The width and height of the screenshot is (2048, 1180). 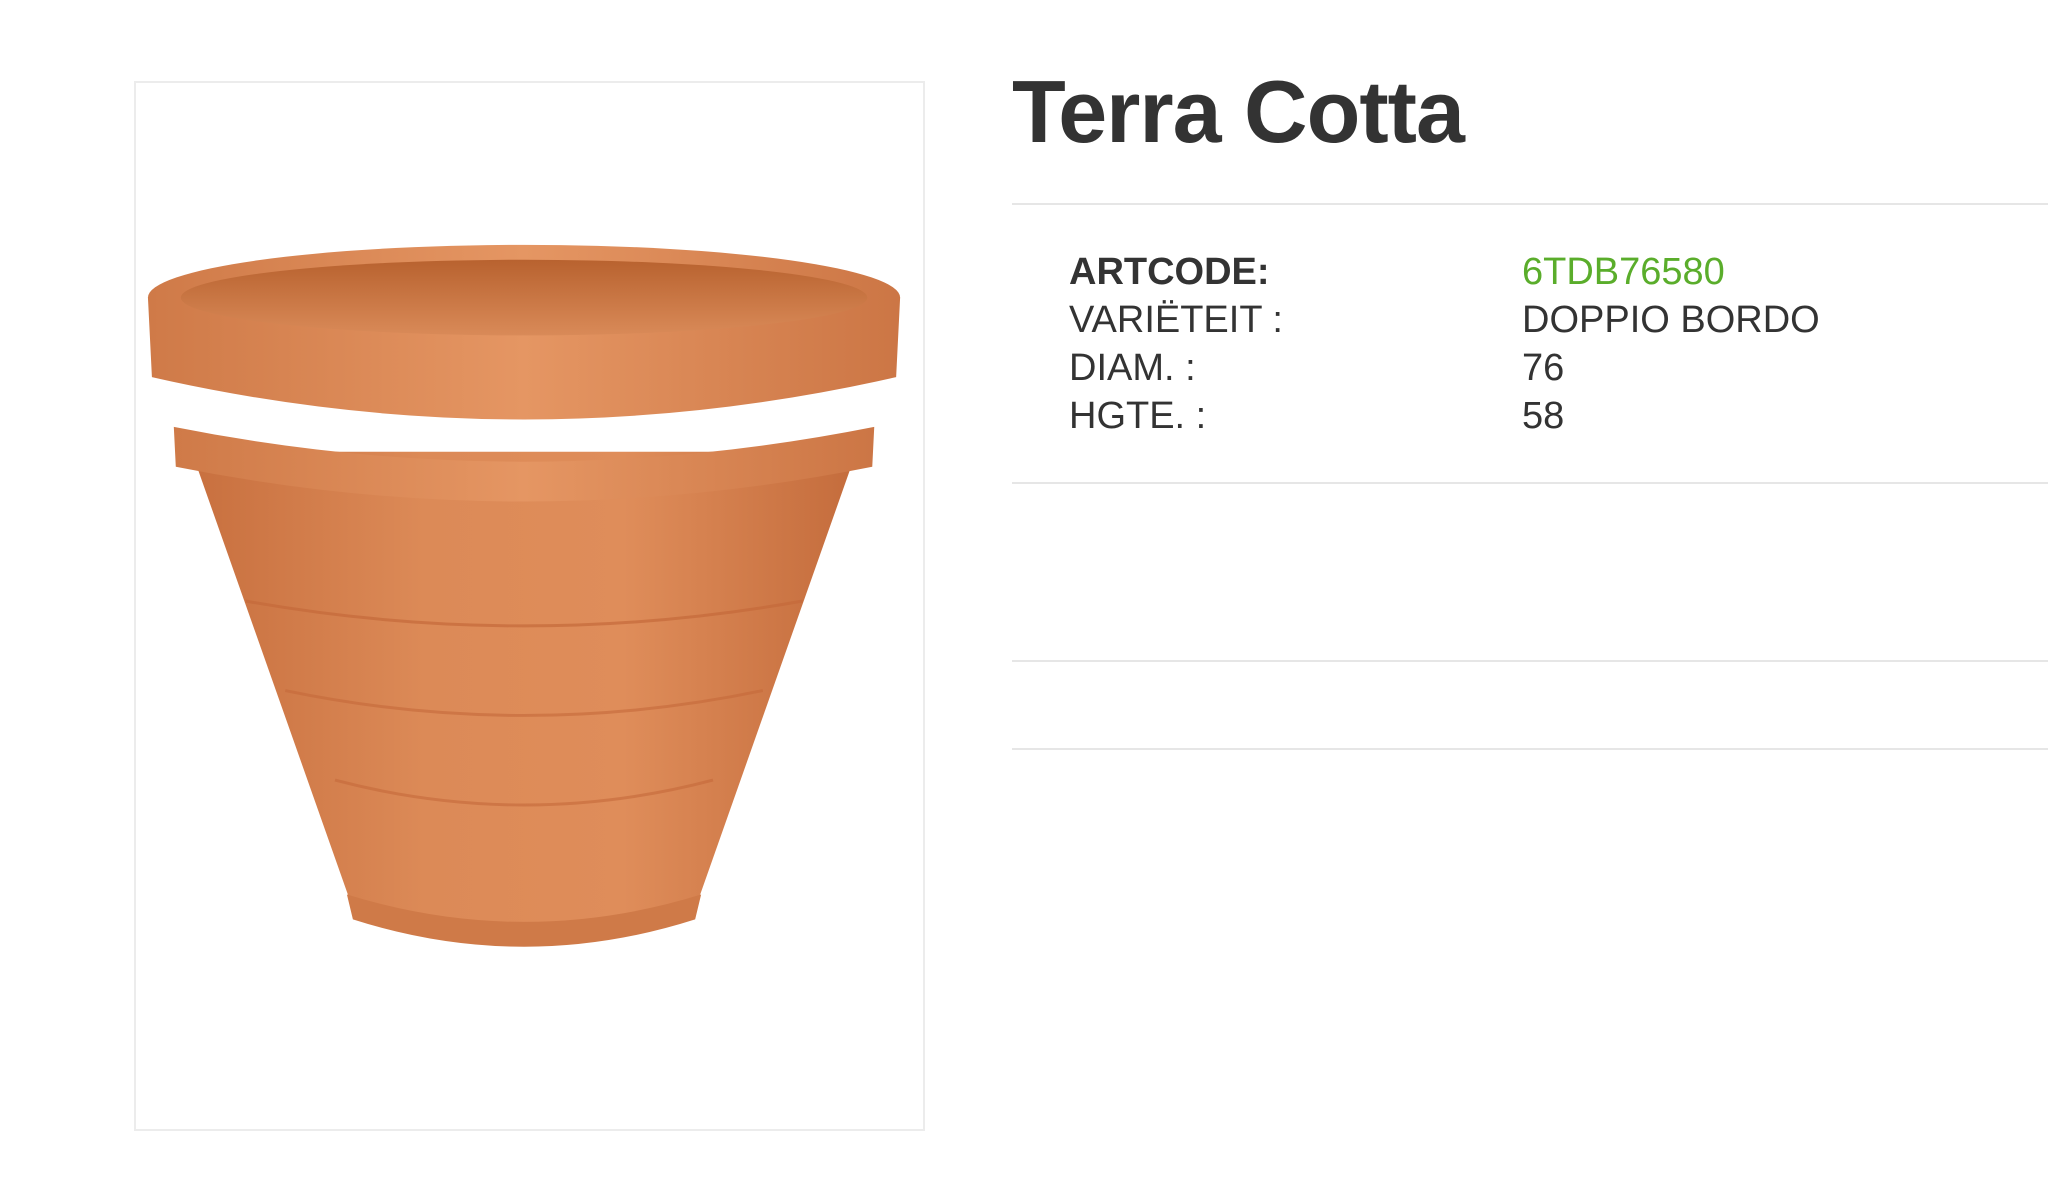 What do you see at coordinates (1623, 271) in the screenshot?
I see `spec-value: 6TDB76580` at bounding box center [1623, 271].